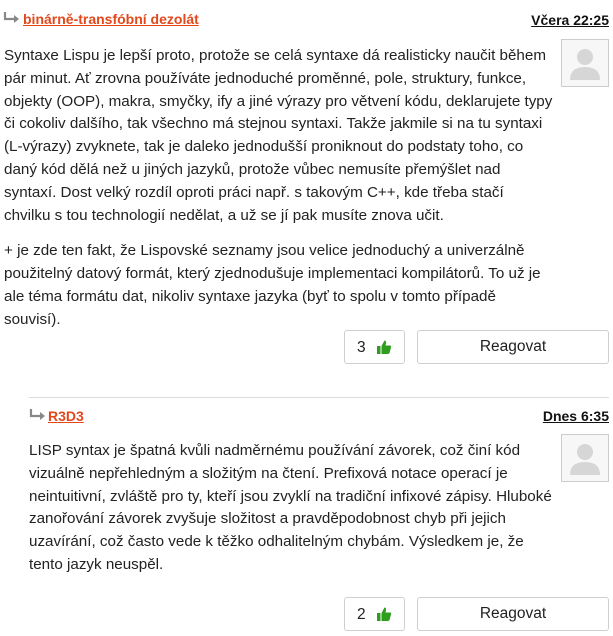 The width and height of the screenshot is (613, 636). What do you see at coordinates (111, 19) in the screenshot?
I see `comment-author-link: binárně-transfóbní dezolát` at bounding box center [111, 19].